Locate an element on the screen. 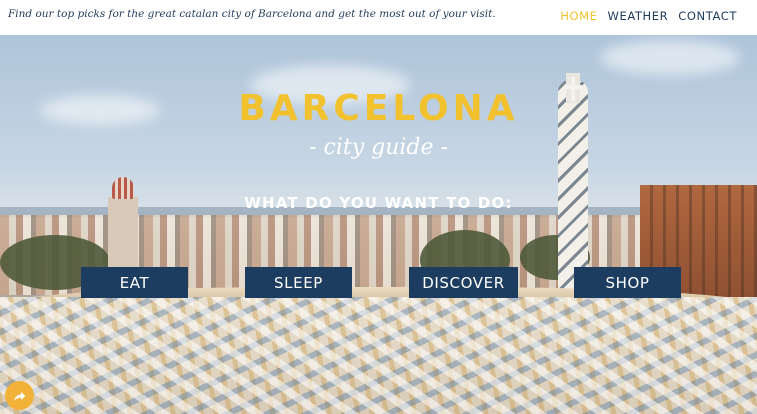 Image resolution: width=757 pixels, height=414 pixels. call-to-action-heading: WHAT DO YOU WANT TO DO: is located at coordinates (378, 203).